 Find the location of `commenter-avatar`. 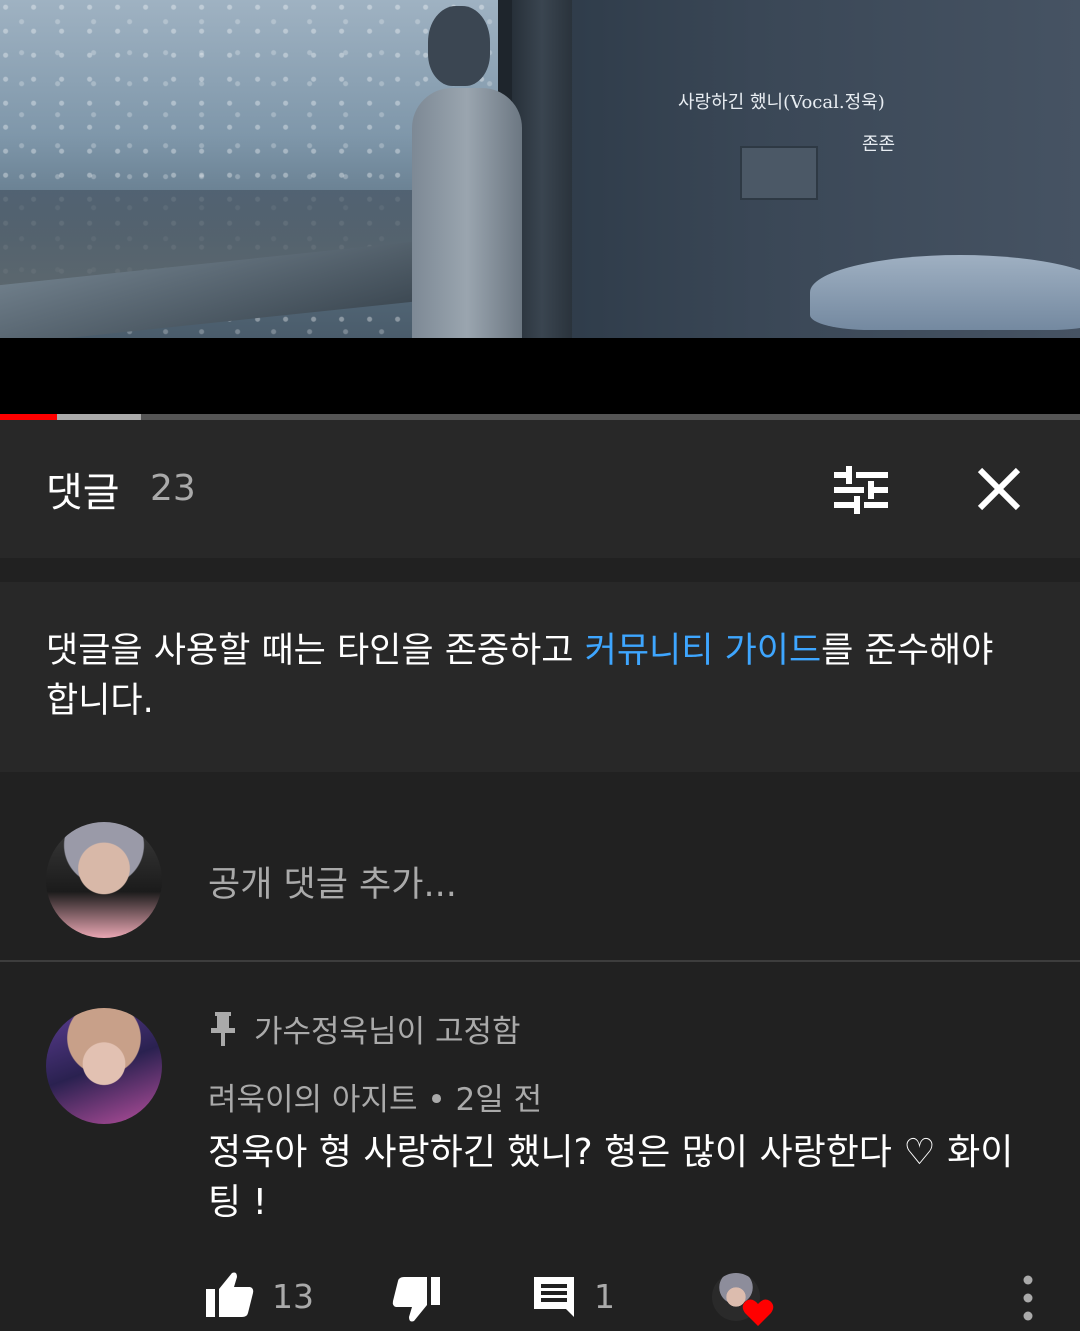

commenter-avatar is located at coordinates (104, 1066).